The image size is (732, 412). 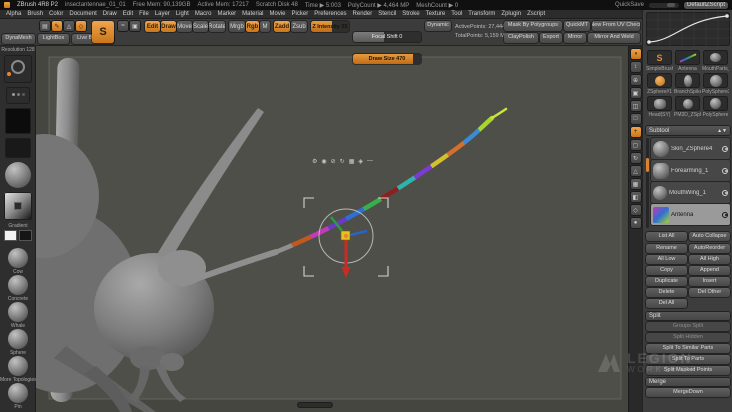 What do you see at coordinates (323, 161) in the screenshot?
I see `gizmo-visibility-icon: ◉` at bounding box center [323, 161].